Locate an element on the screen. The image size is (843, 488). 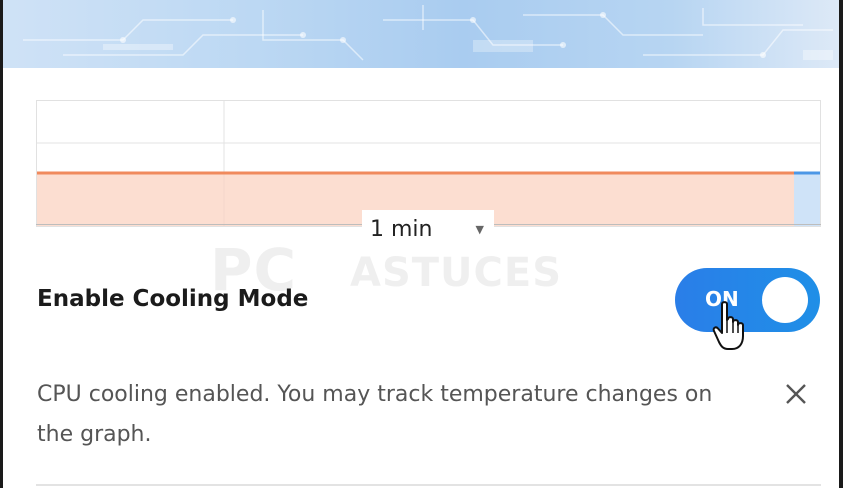
close-icon is located at coordinates (796, 394).